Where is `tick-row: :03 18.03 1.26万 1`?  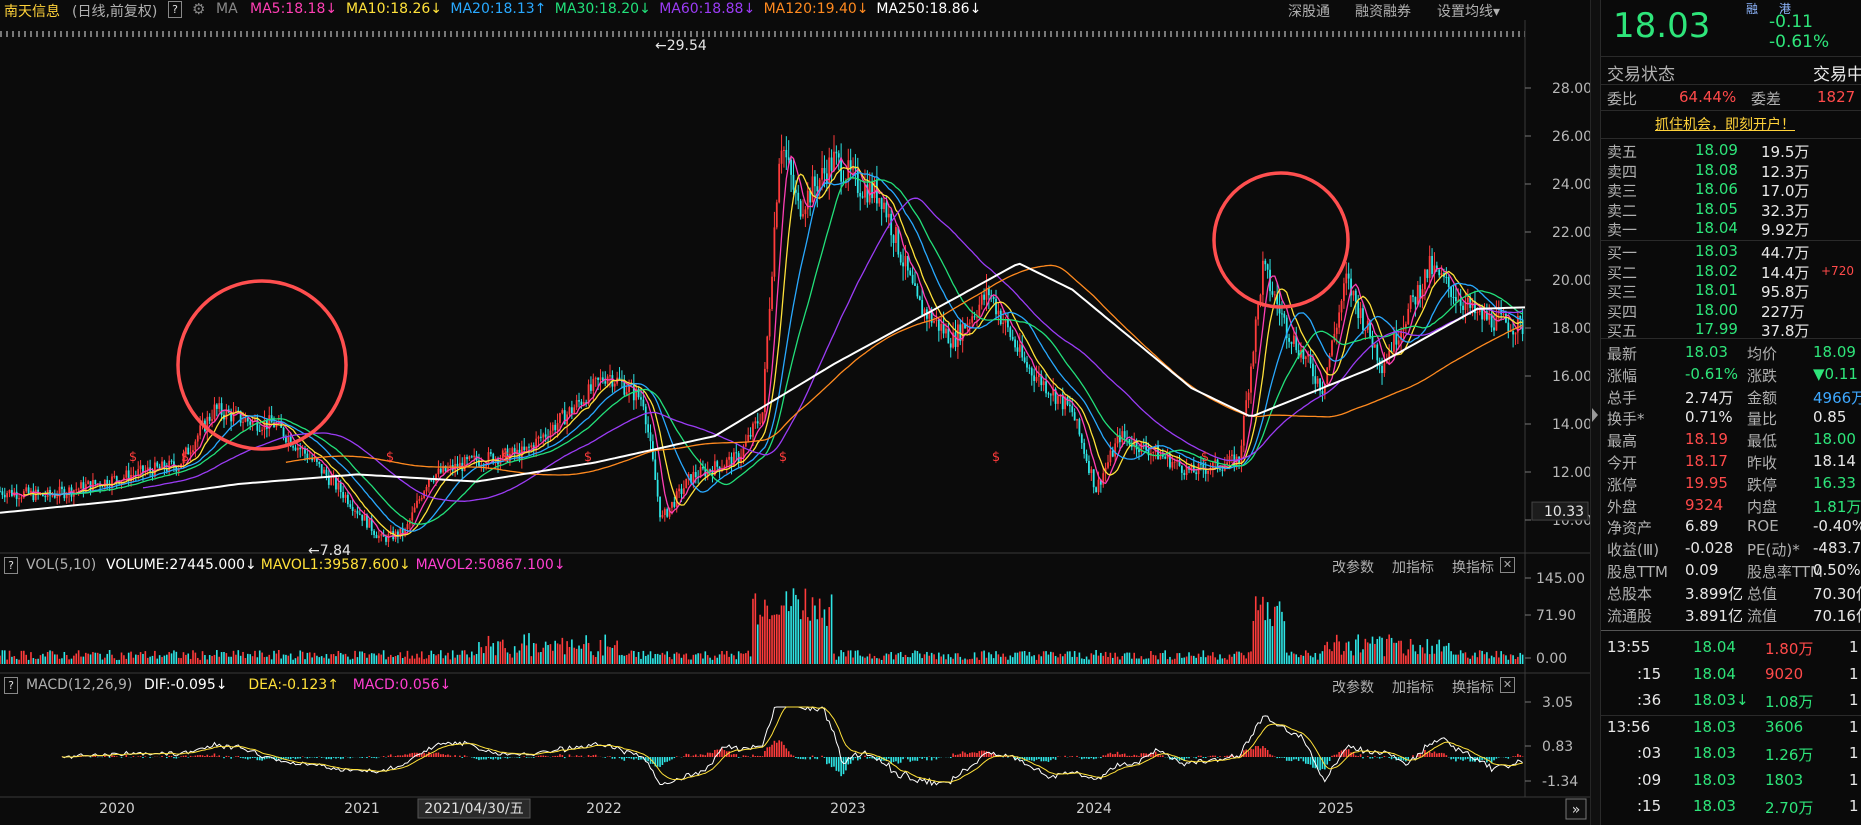
tick-row: :03 18.03 1.26万 1 is located at coordinates (1731, 753).